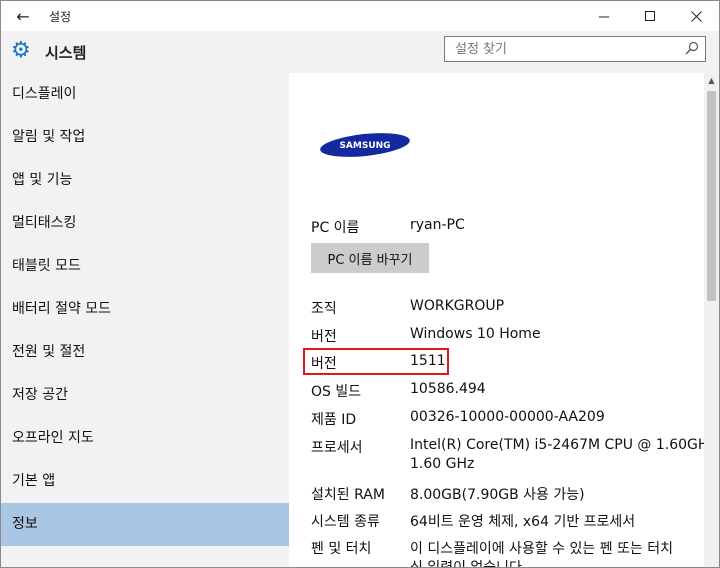  What do you see at coordinates (337, 448) in the screenshot?
I see `processor-label: 프로세서` at bounding box center [337, 448].